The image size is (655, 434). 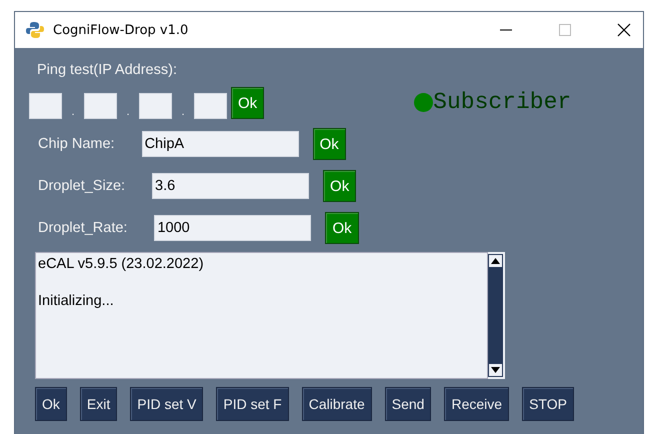 What do you see at coordinates (247, 103) in the screenshot?
I see `ping-ok-button: Ok` at bounding box center [247, 103].